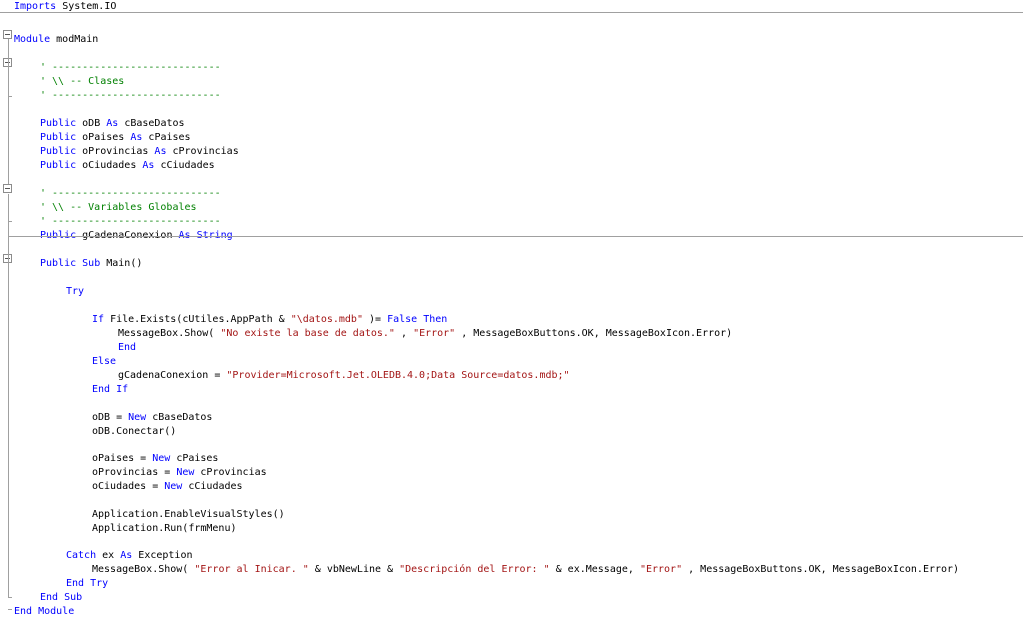 The height and width of the screenshot is (619, 1023). What do you see at coordinates (104, 361) in the screenshot?
I see `keyword-token: Else` at bounding box center [104, 361].